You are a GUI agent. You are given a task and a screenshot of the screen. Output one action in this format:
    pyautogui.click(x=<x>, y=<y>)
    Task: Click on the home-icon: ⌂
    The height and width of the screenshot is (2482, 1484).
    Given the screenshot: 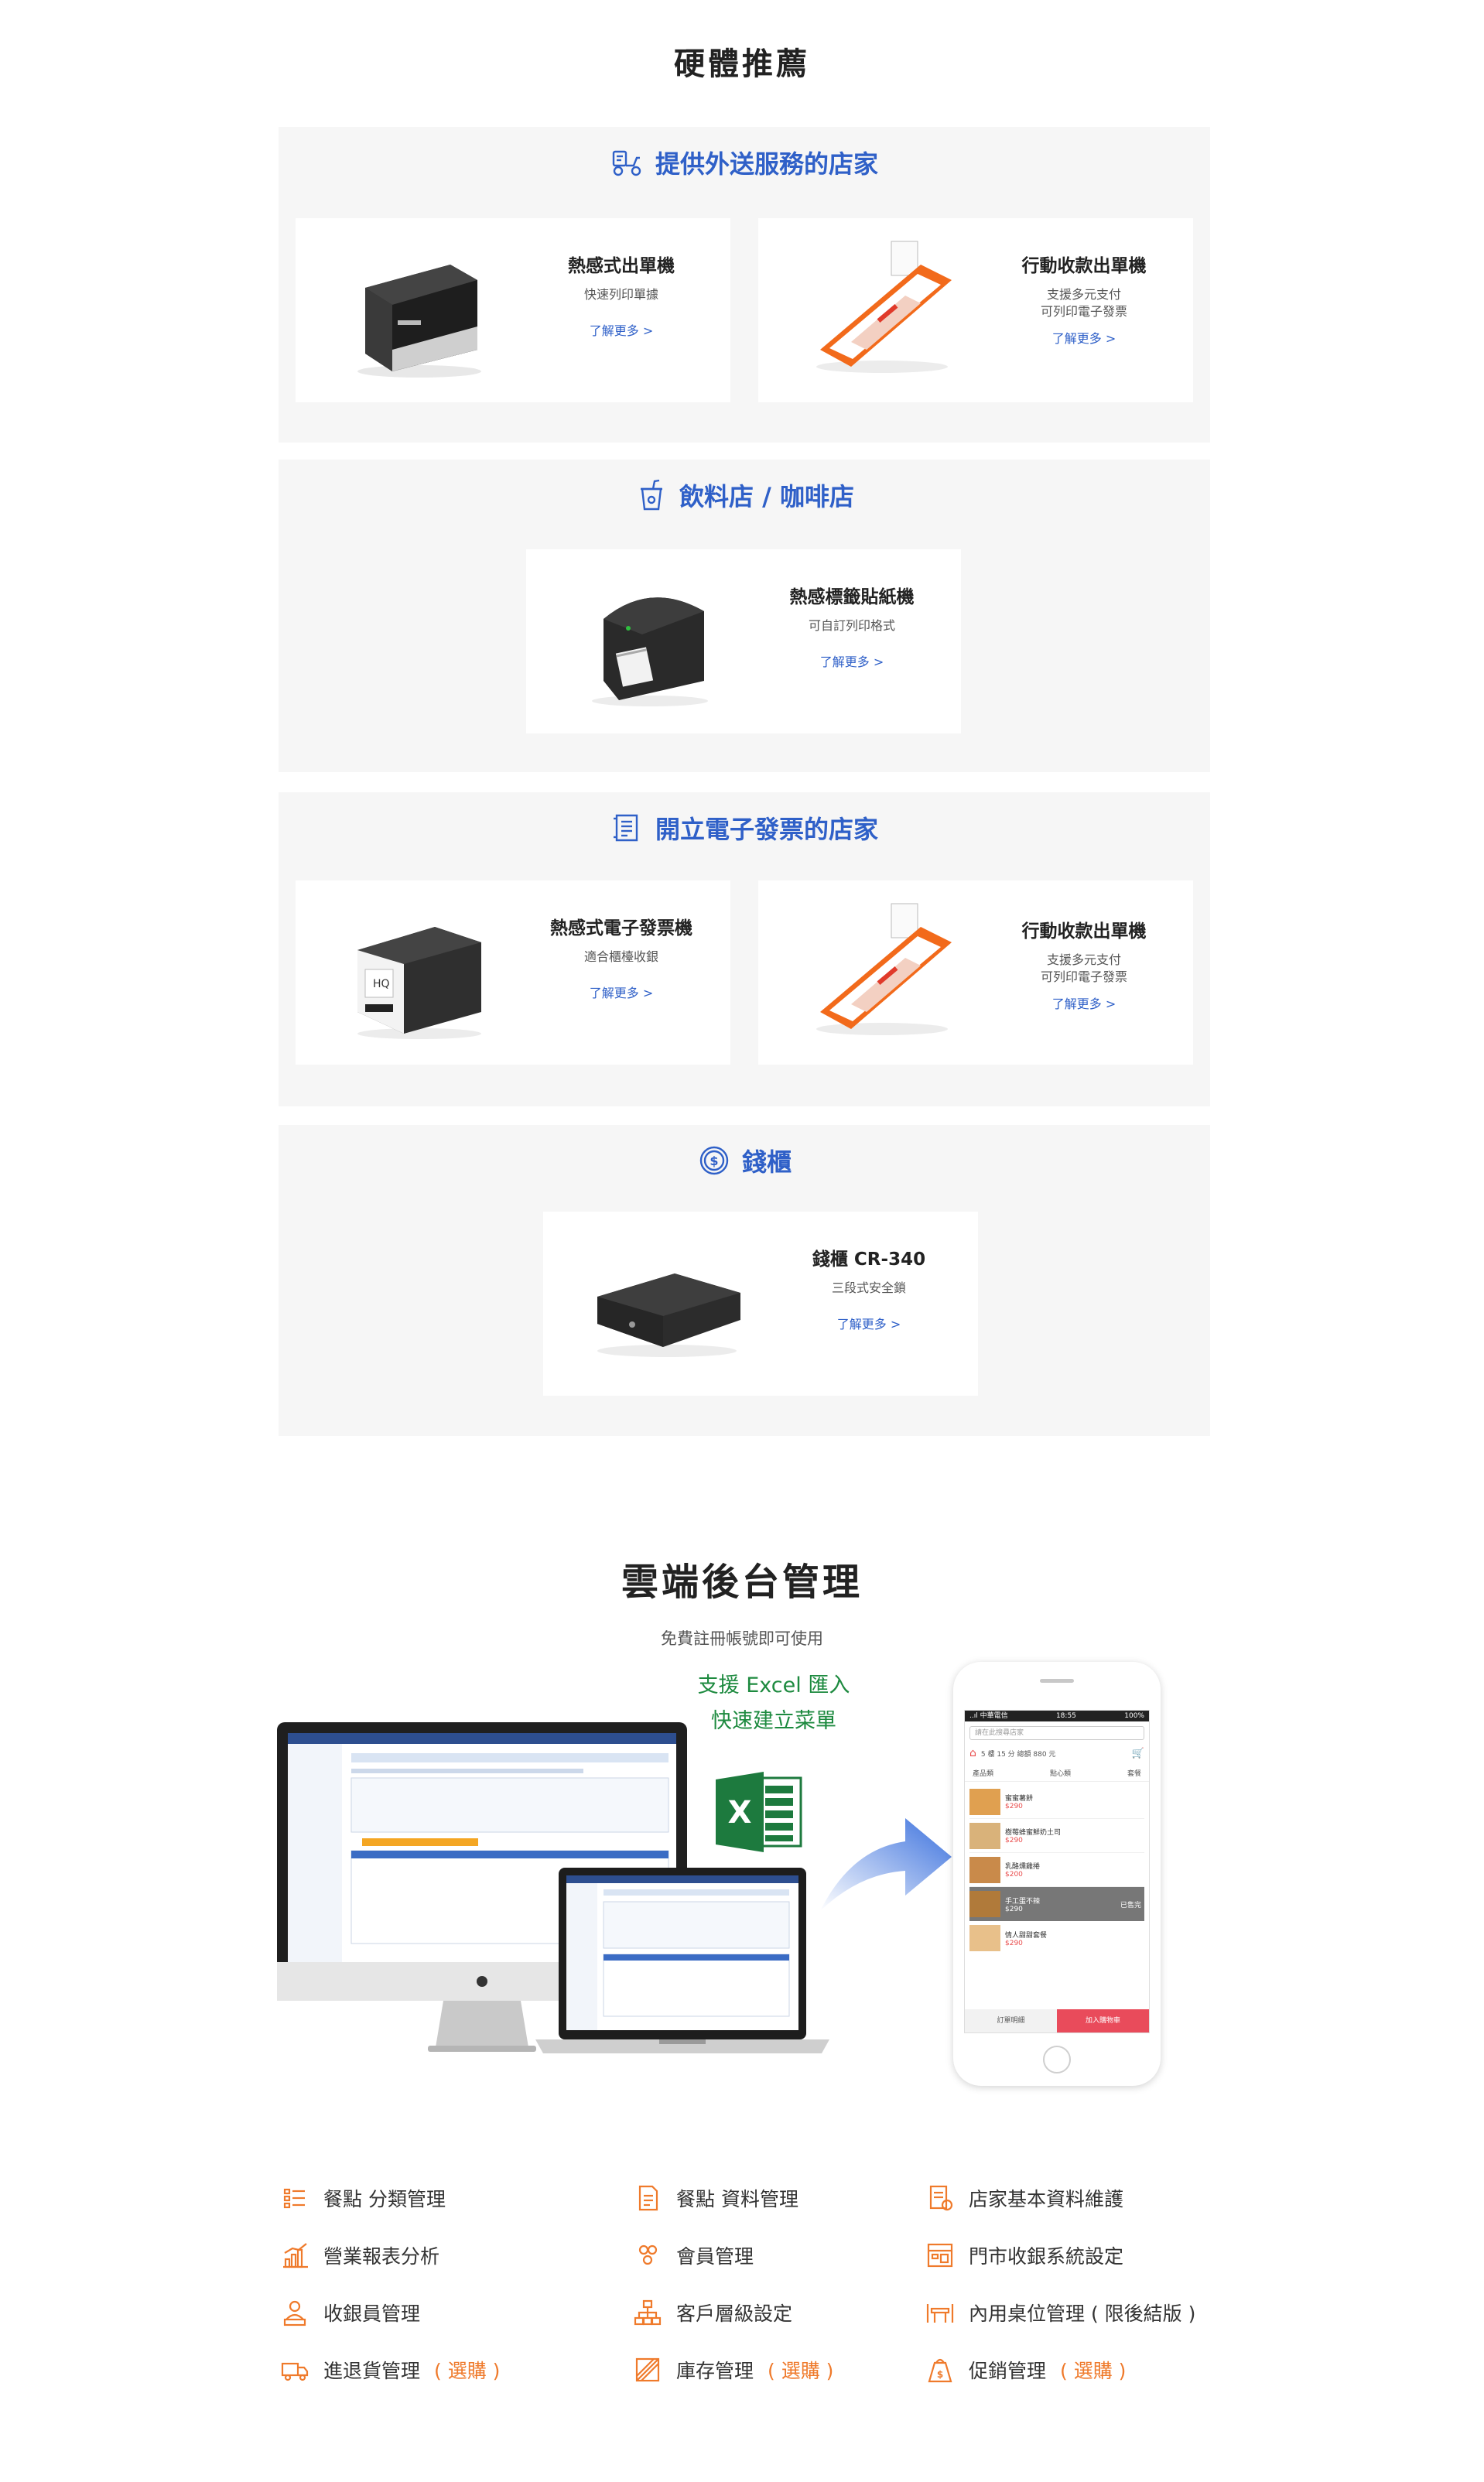 What is the action you would take?
    pyautogui.click(x=973, y=1753)
    